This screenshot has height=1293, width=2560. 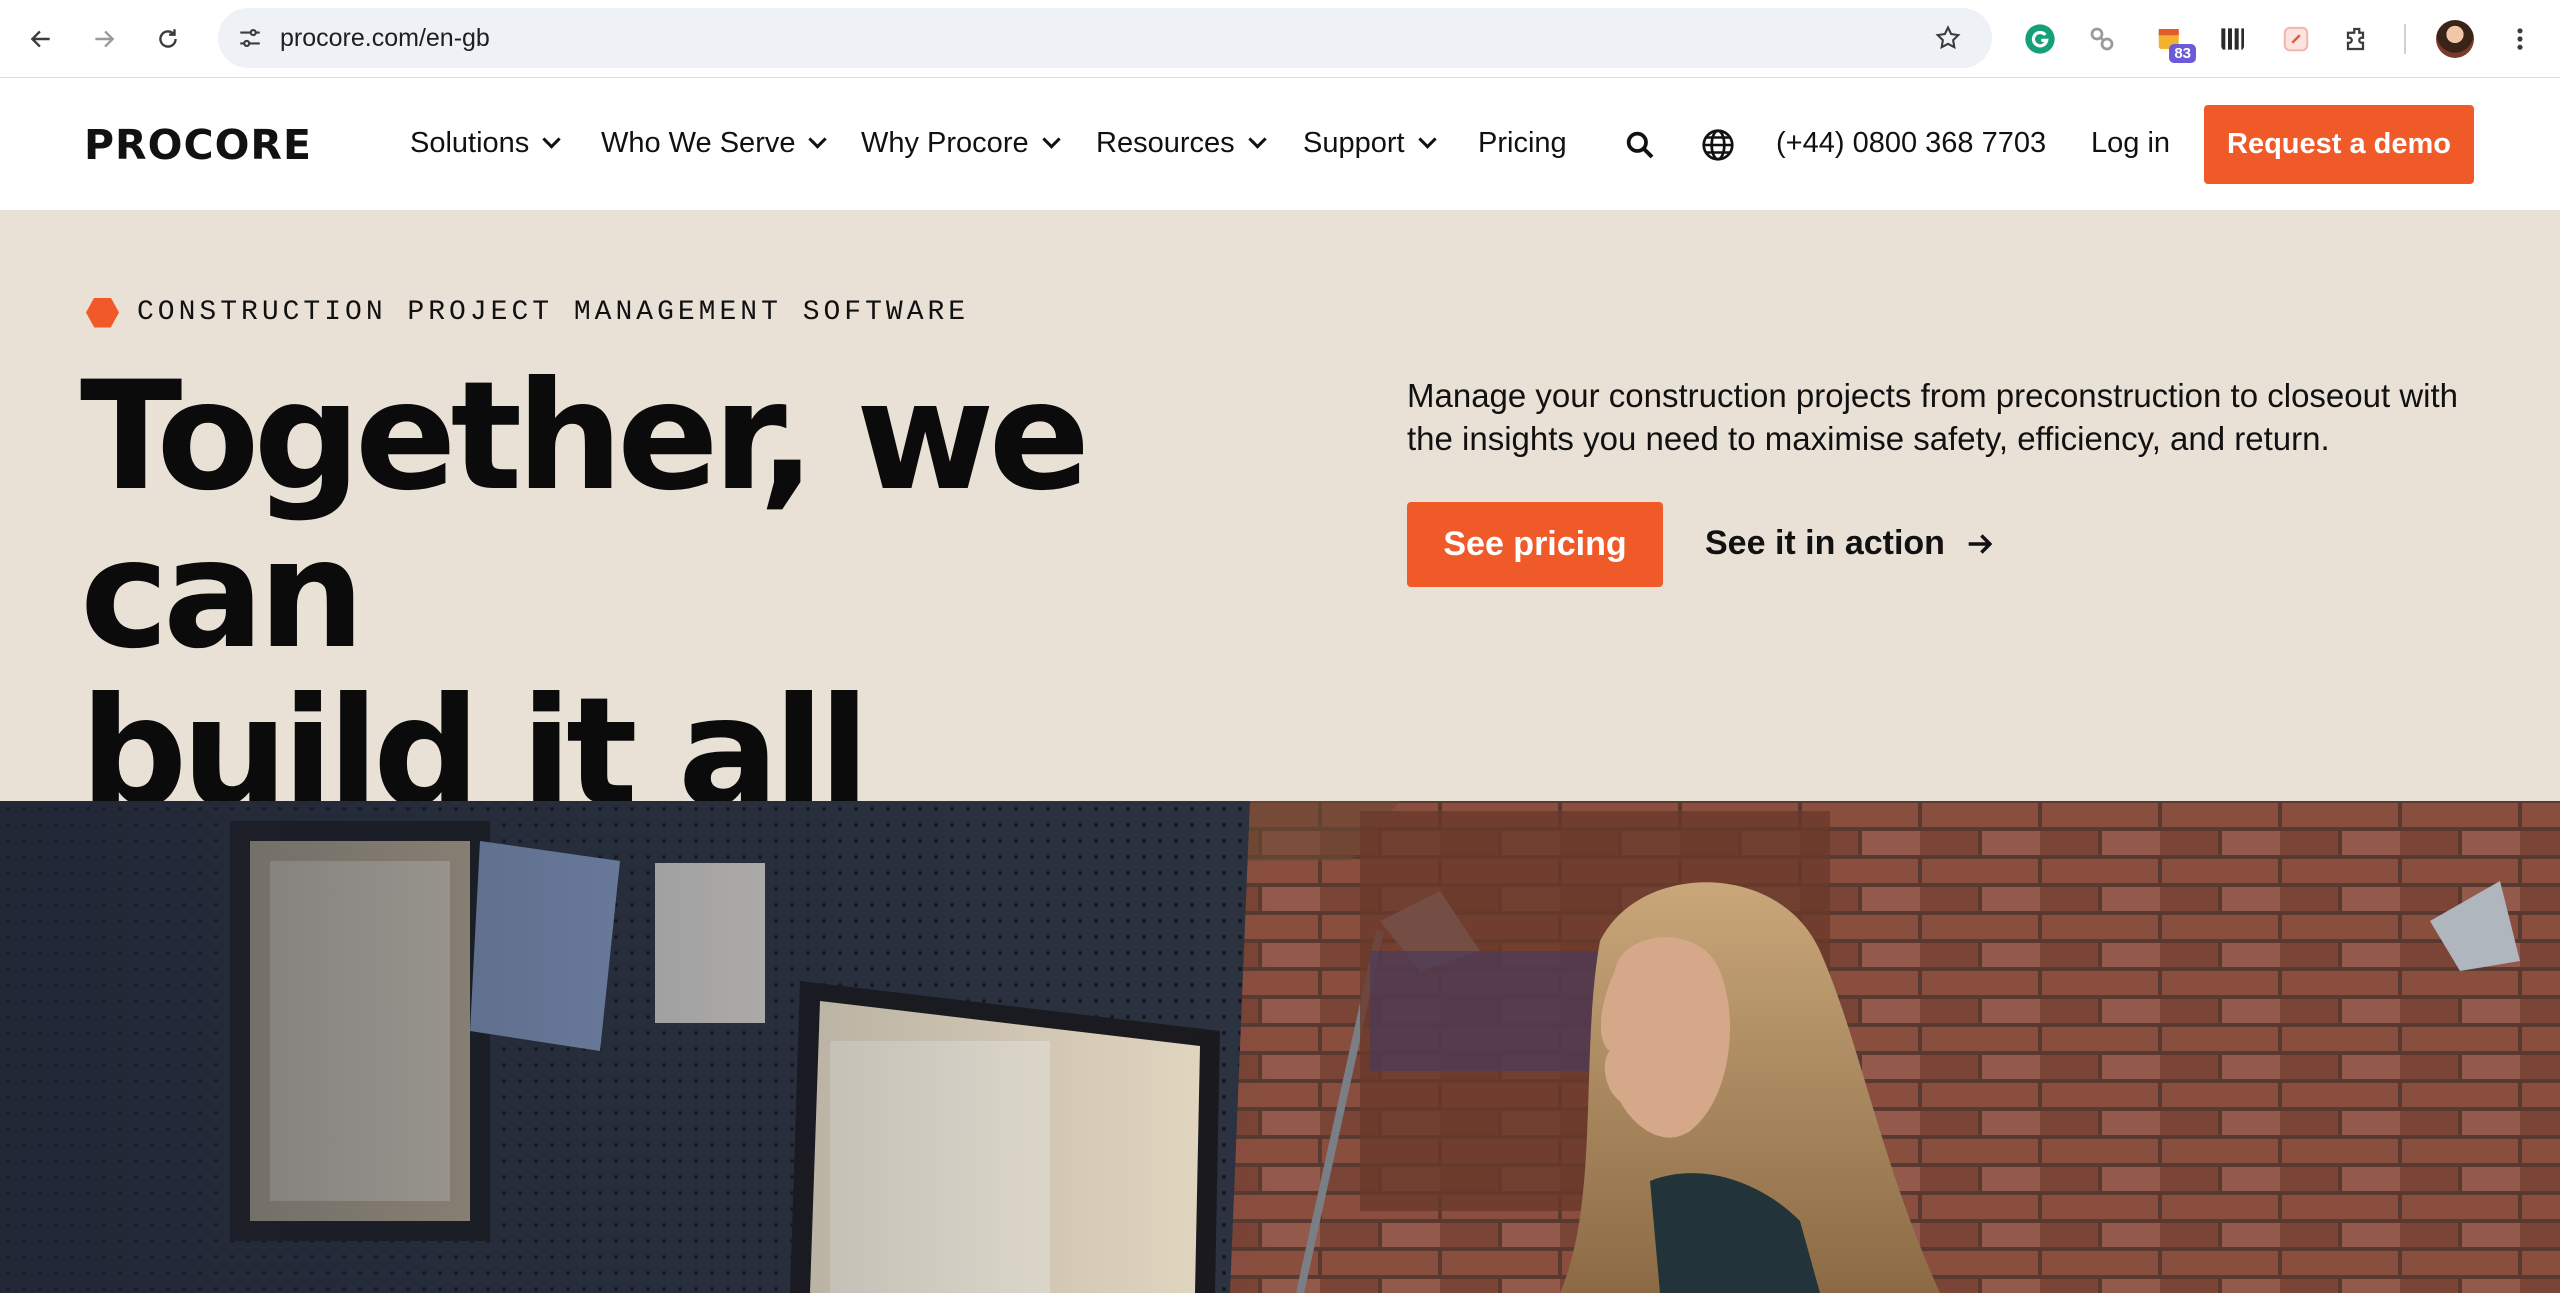 I want to click on headline-line-1: Together, we can, so click(x=585, y=516).